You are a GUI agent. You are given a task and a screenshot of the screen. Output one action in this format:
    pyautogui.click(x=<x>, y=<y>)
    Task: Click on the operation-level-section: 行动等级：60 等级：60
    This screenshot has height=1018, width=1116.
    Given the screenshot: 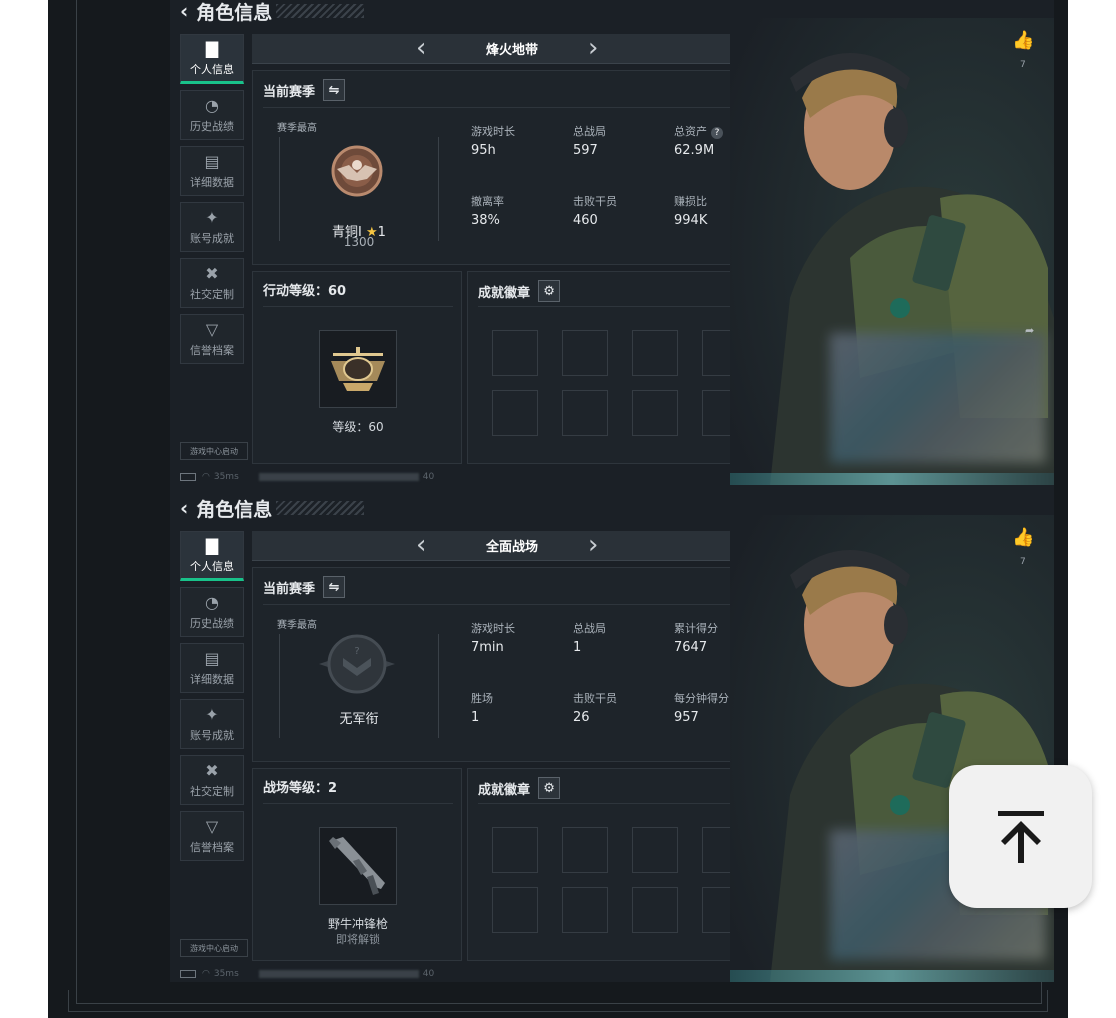 What is the action you would take?
    pyautogui.click(x=357, y=367)
    